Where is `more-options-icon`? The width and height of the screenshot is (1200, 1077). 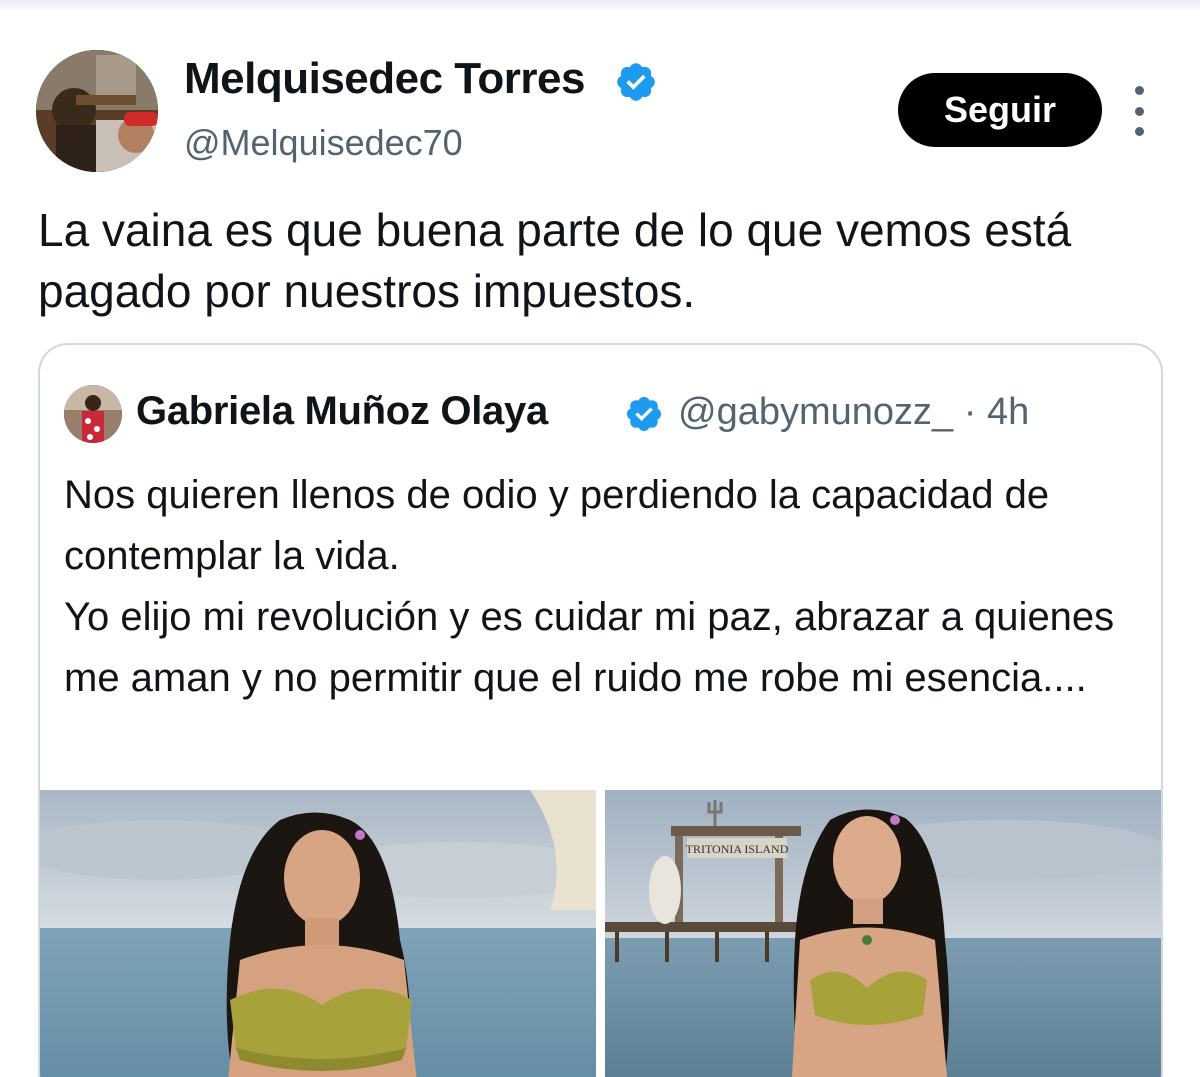
more-options-icon is located at coordinates (1139, 111).